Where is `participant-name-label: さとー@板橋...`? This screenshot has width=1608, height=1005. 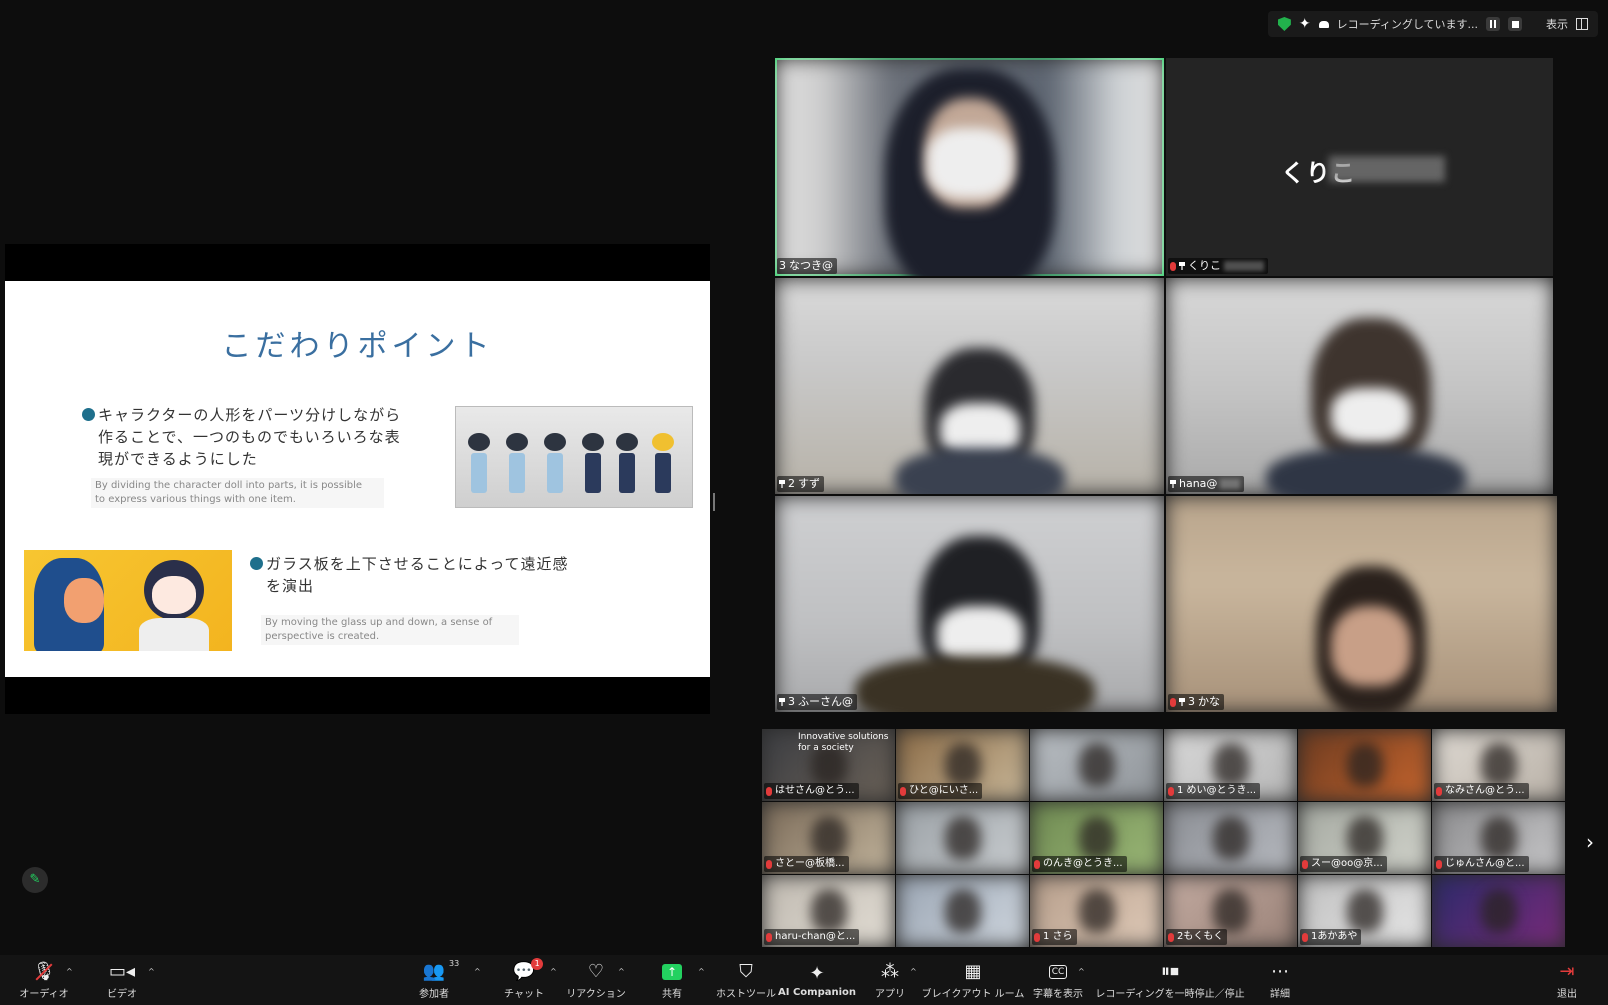
participant-name-label: さとー@板橋... is located at coordinates (806, 864).